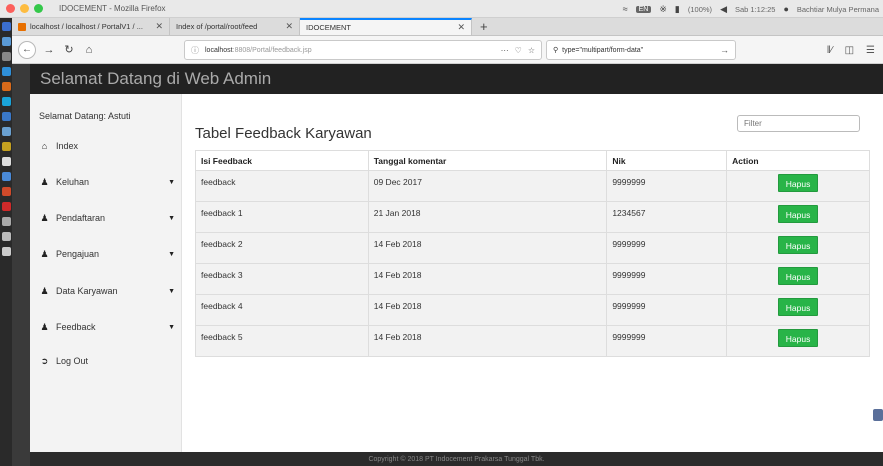  I want to click on page-title: Selamat Datang di Web Admin, so click(456, 79).